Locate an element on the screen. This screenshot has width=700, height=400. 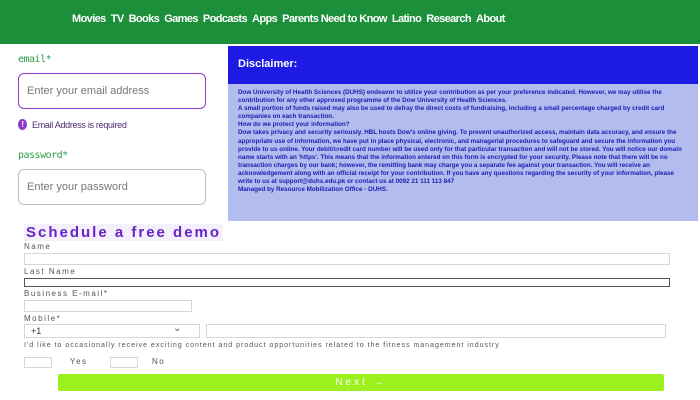
nav-item-research: Research is located at coordinates (448, 19).